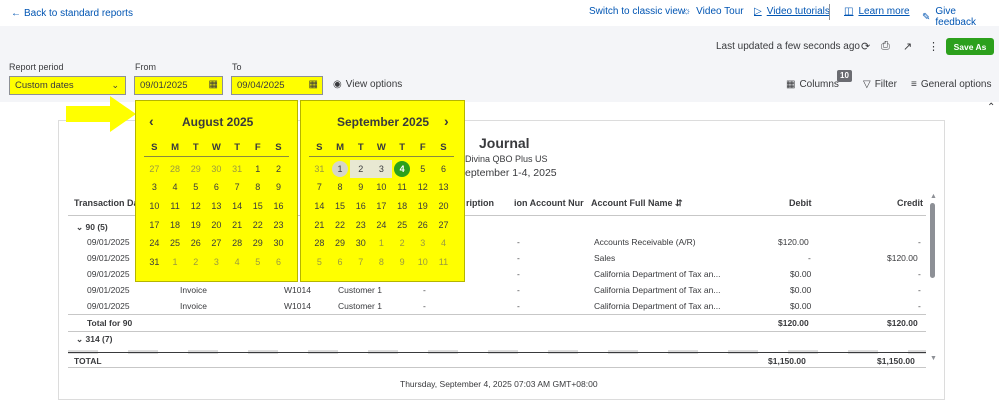 Image resolution: width=999 pixels, height=416 pixels. What do you see at coordinates (970, 46) in the screenshot?
I see `save-as-button: Save As` at bounding box center [970, 46].